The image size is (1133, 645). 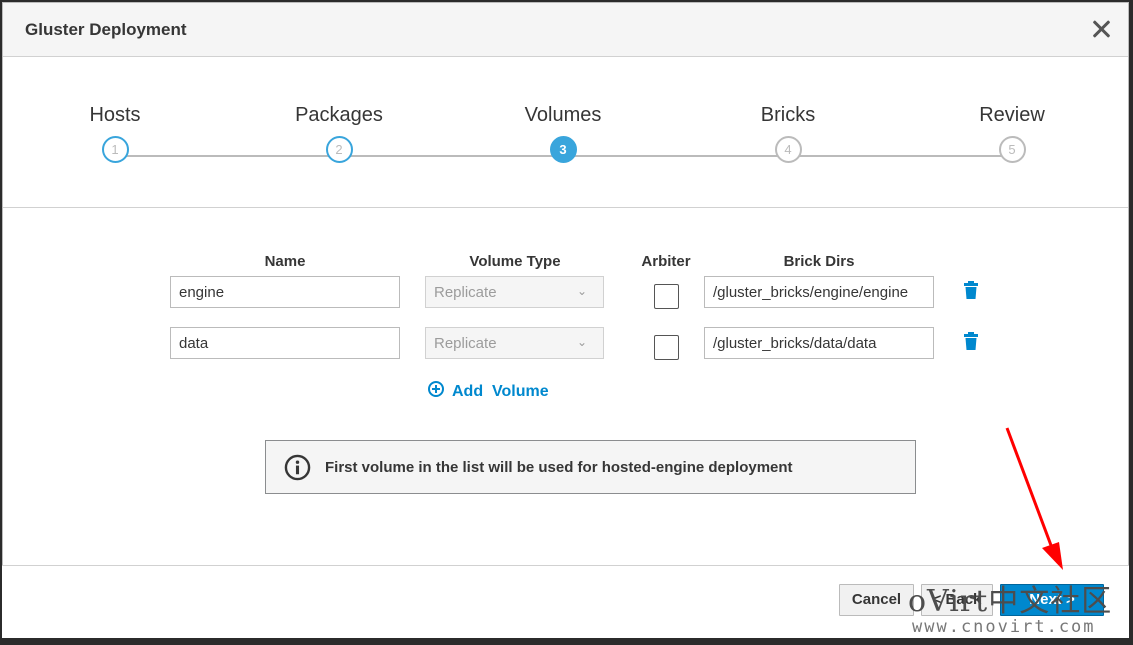 What do you see at coordinates (876, 600) in the screenshot?
I see `cancel-button: Cancel` at bounding box center [876, 600].